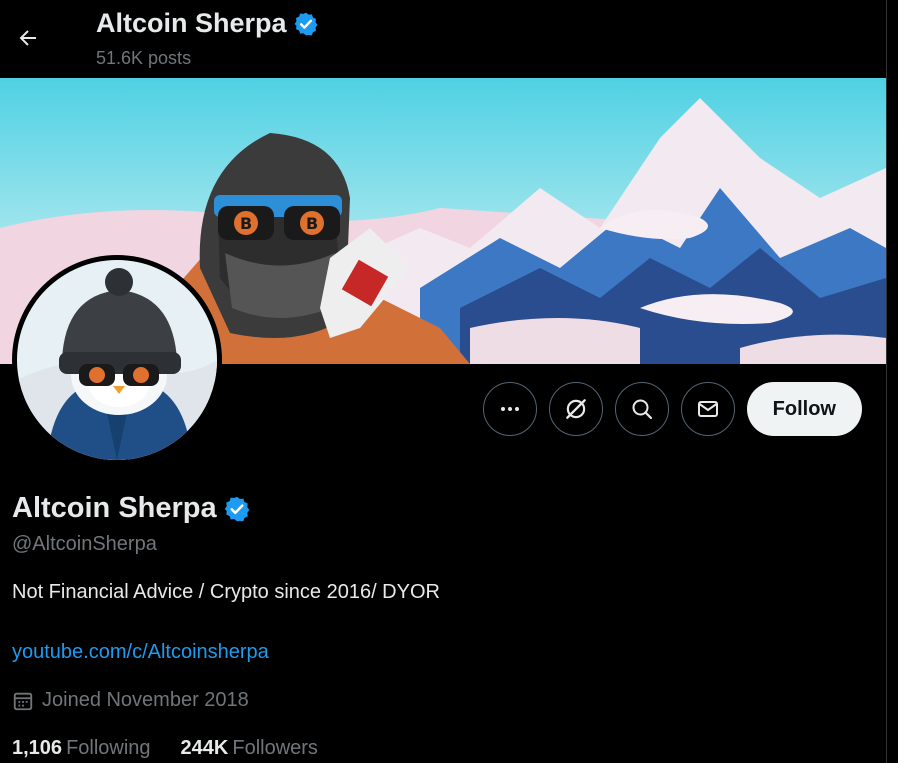 The image size is (898, 763). I want to click on more-dots-icon, so click(509, 409).